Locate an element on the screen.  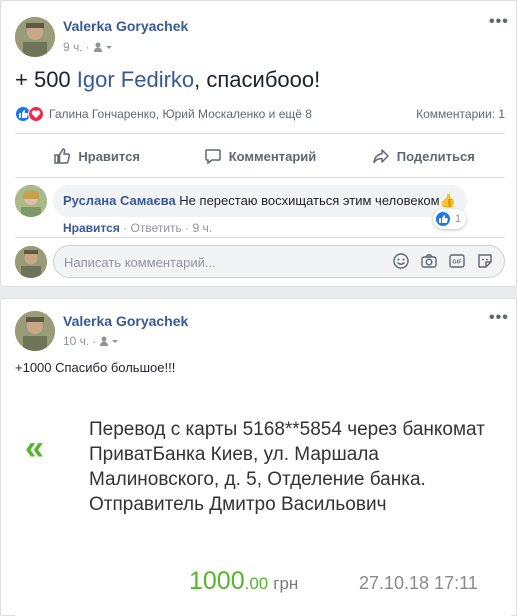
thumbs-up-emoji: 👍 is located at coordinates (447, 200).